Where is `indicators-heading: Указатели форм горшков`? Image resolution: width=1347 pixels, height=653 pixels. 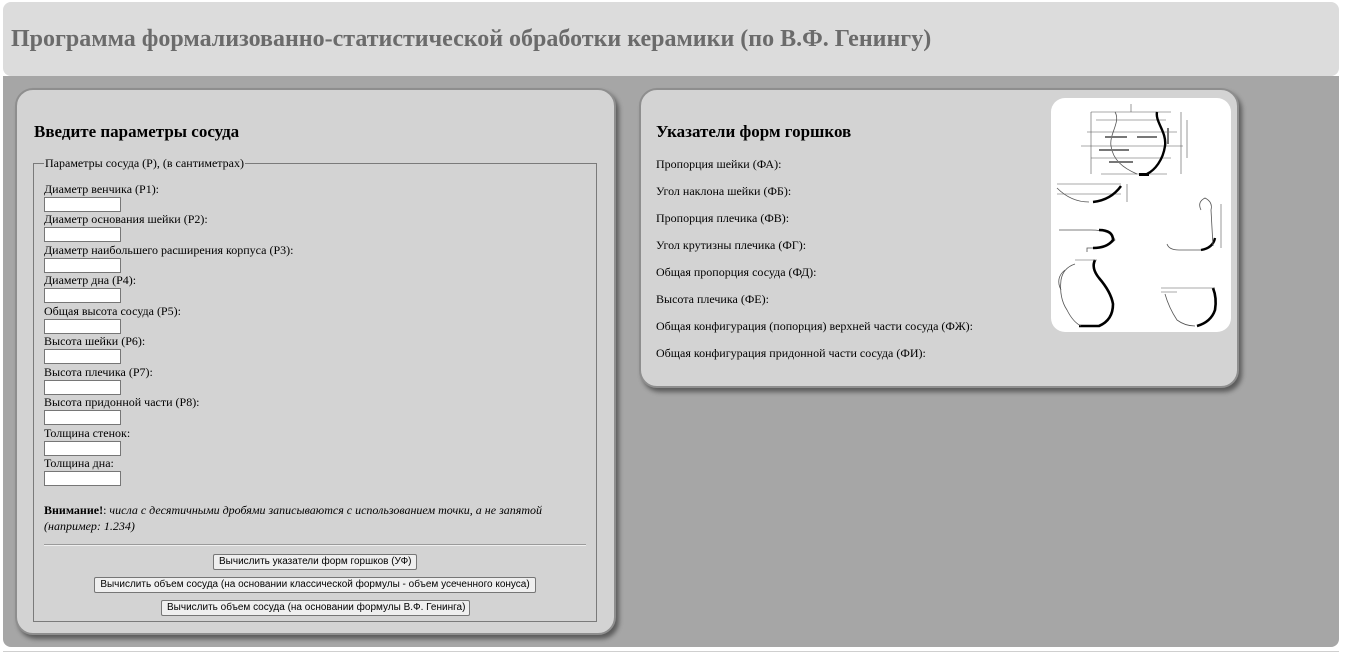
indicators-heading: Указатели форм горшков is located at coordinates (754, 131).